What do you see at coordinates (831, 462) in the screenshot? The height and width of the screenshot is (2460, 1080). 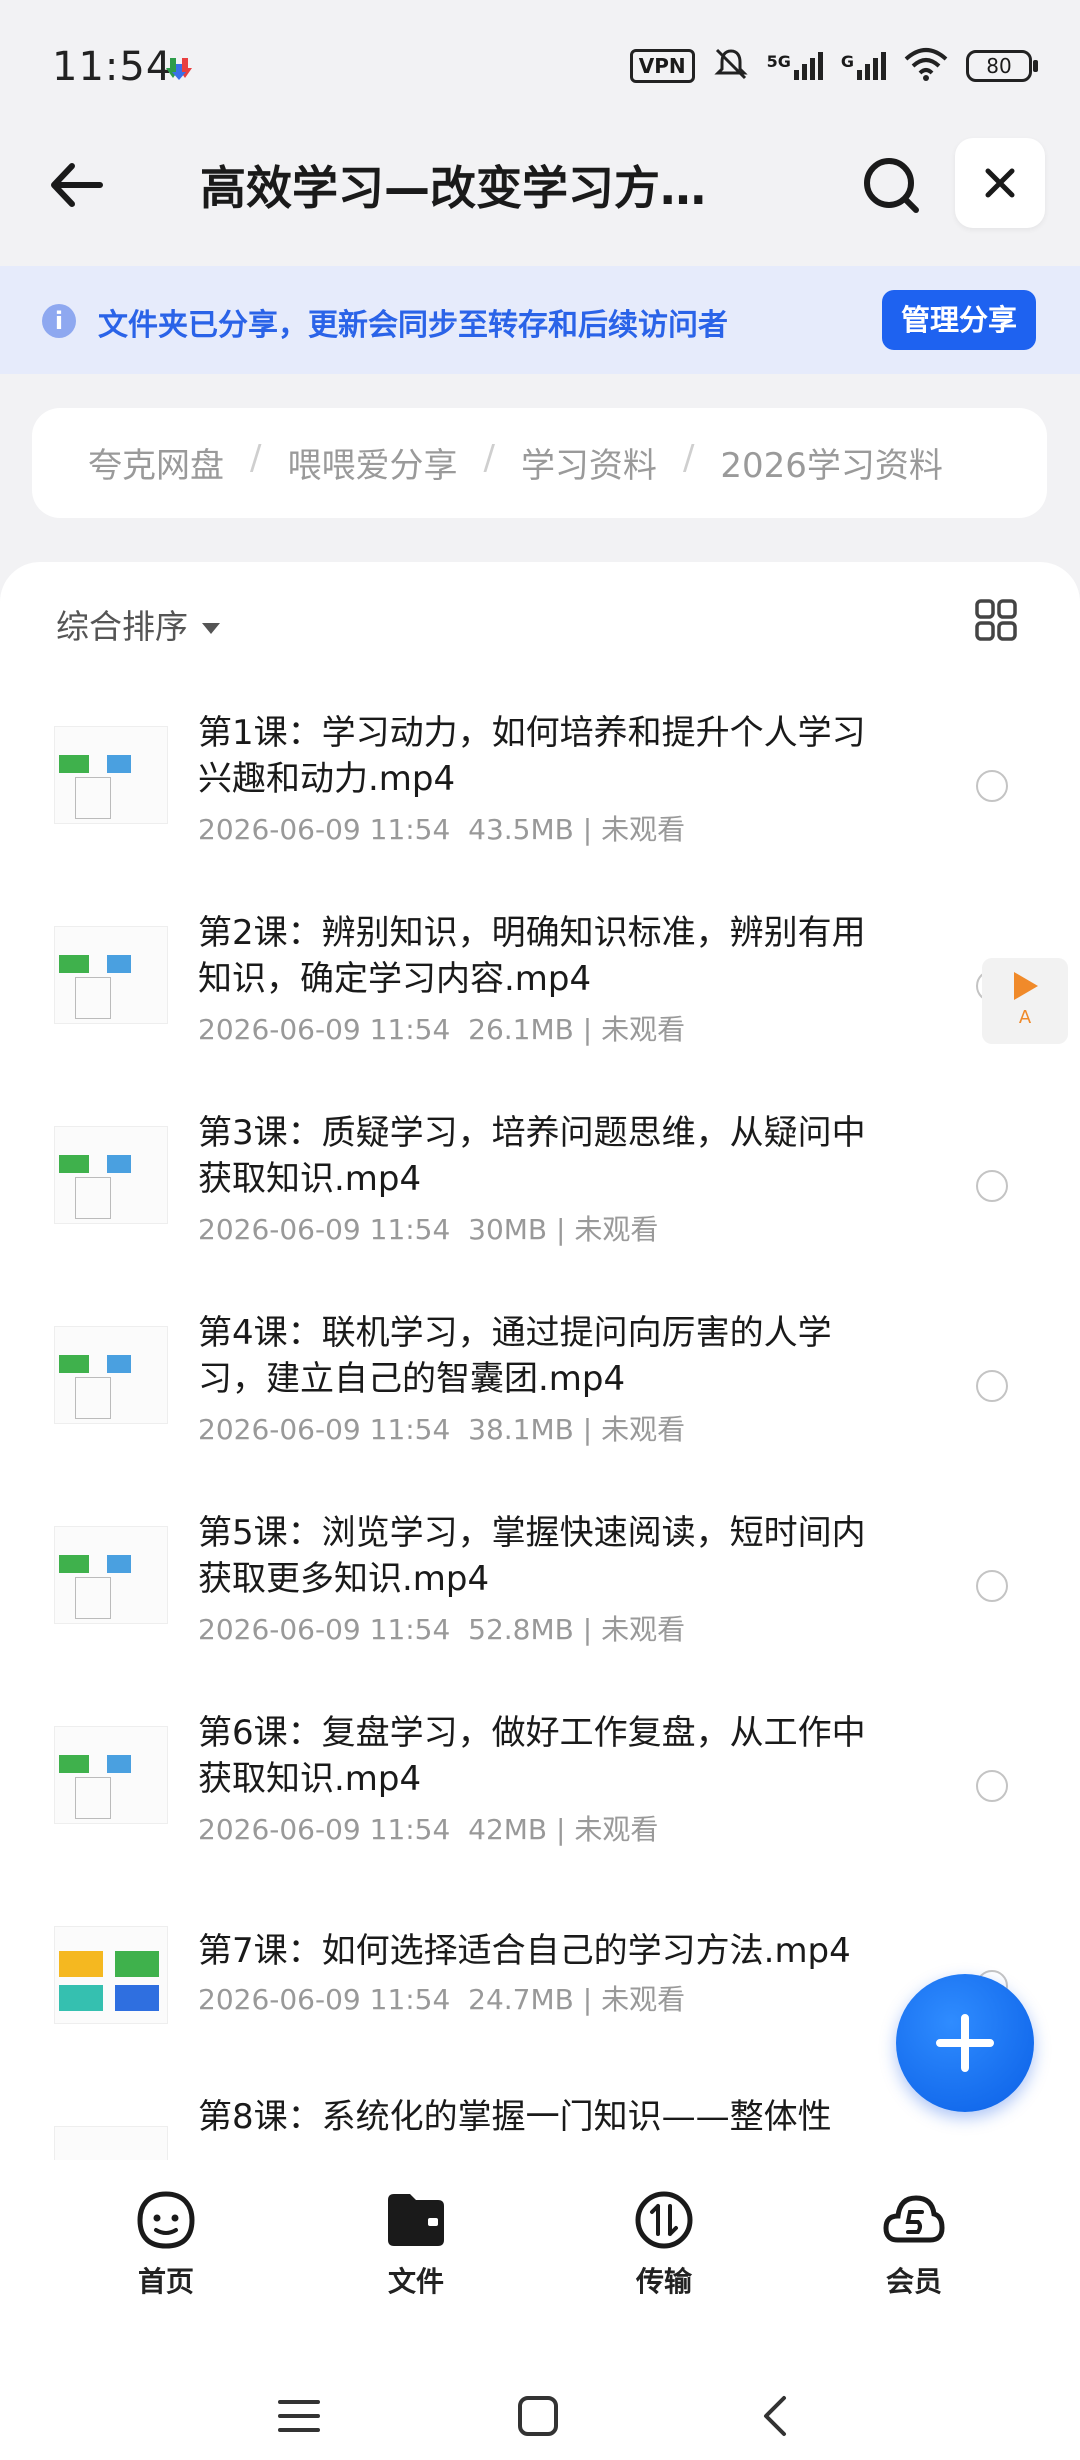 I see `breadcrumb-item-2026: 2026学习资料` at bounding box center [831, 462].